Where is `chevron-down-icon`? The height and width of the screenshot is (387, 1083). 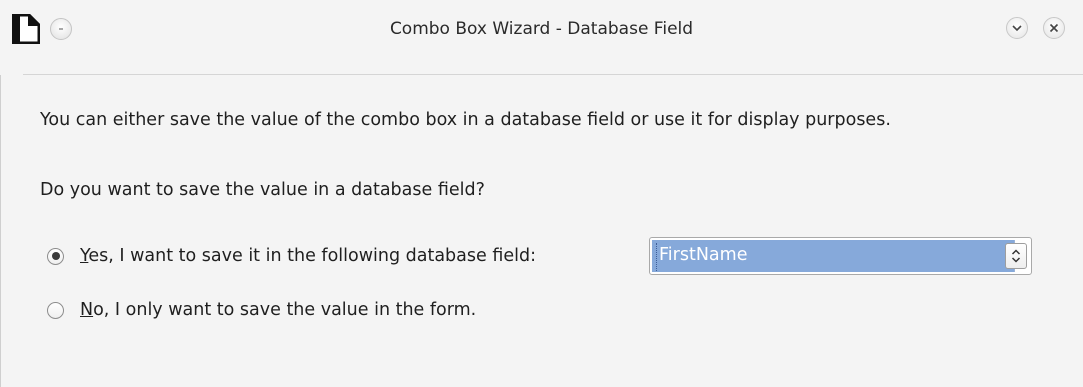
chevron-down-icon is located at coordinates (1017, 27).